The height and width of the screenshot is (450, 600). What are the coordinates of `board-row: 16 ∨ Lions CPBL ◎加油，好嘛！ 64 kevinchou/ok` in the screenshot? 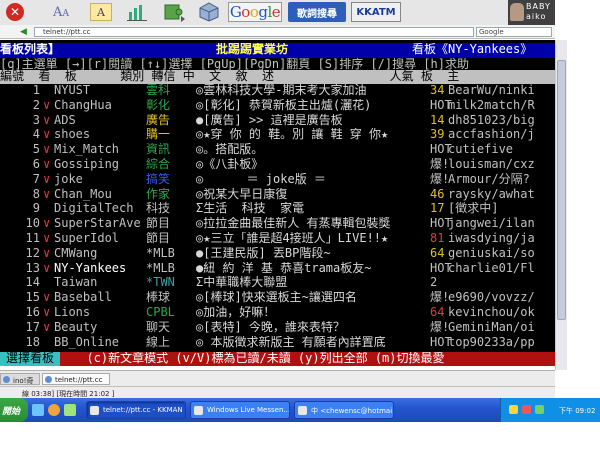 It's located at (277, 313).